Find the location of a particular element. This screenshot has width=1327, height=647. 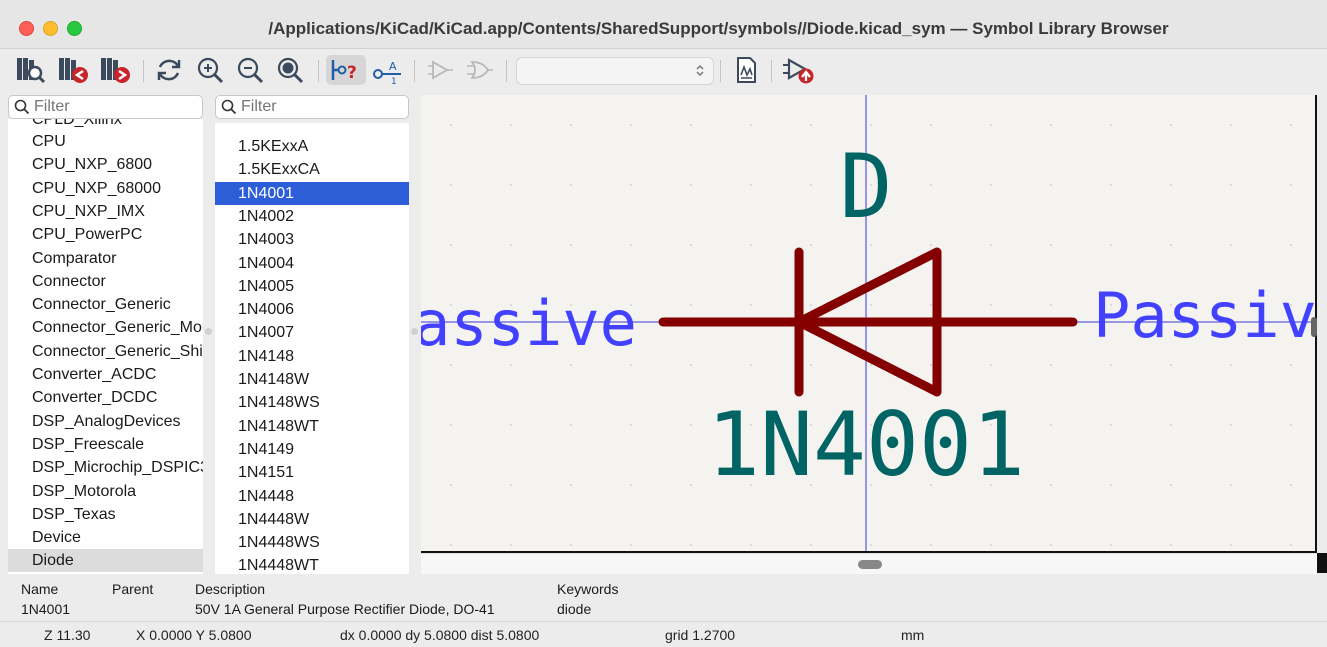

symbol-item: 1N4448W is located at coordinates (312, 519).